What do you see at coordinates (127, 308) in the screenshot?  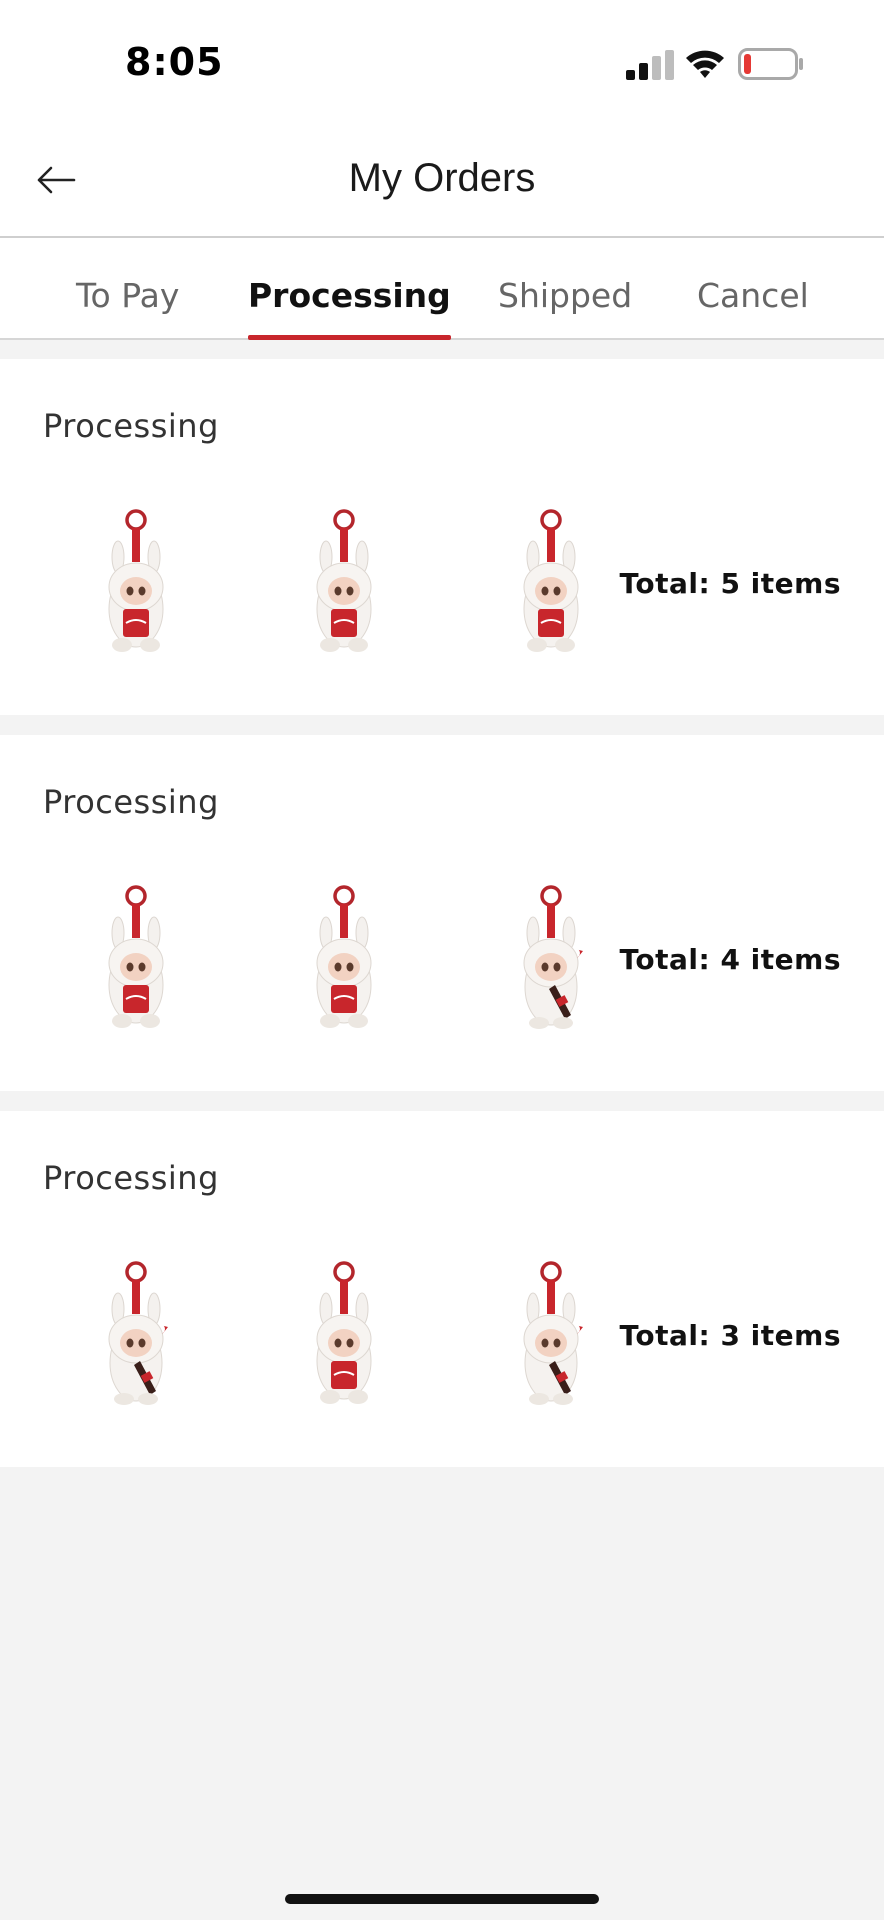 I see `tab-to-pay: To Pay` at bounding box center [127, 308].